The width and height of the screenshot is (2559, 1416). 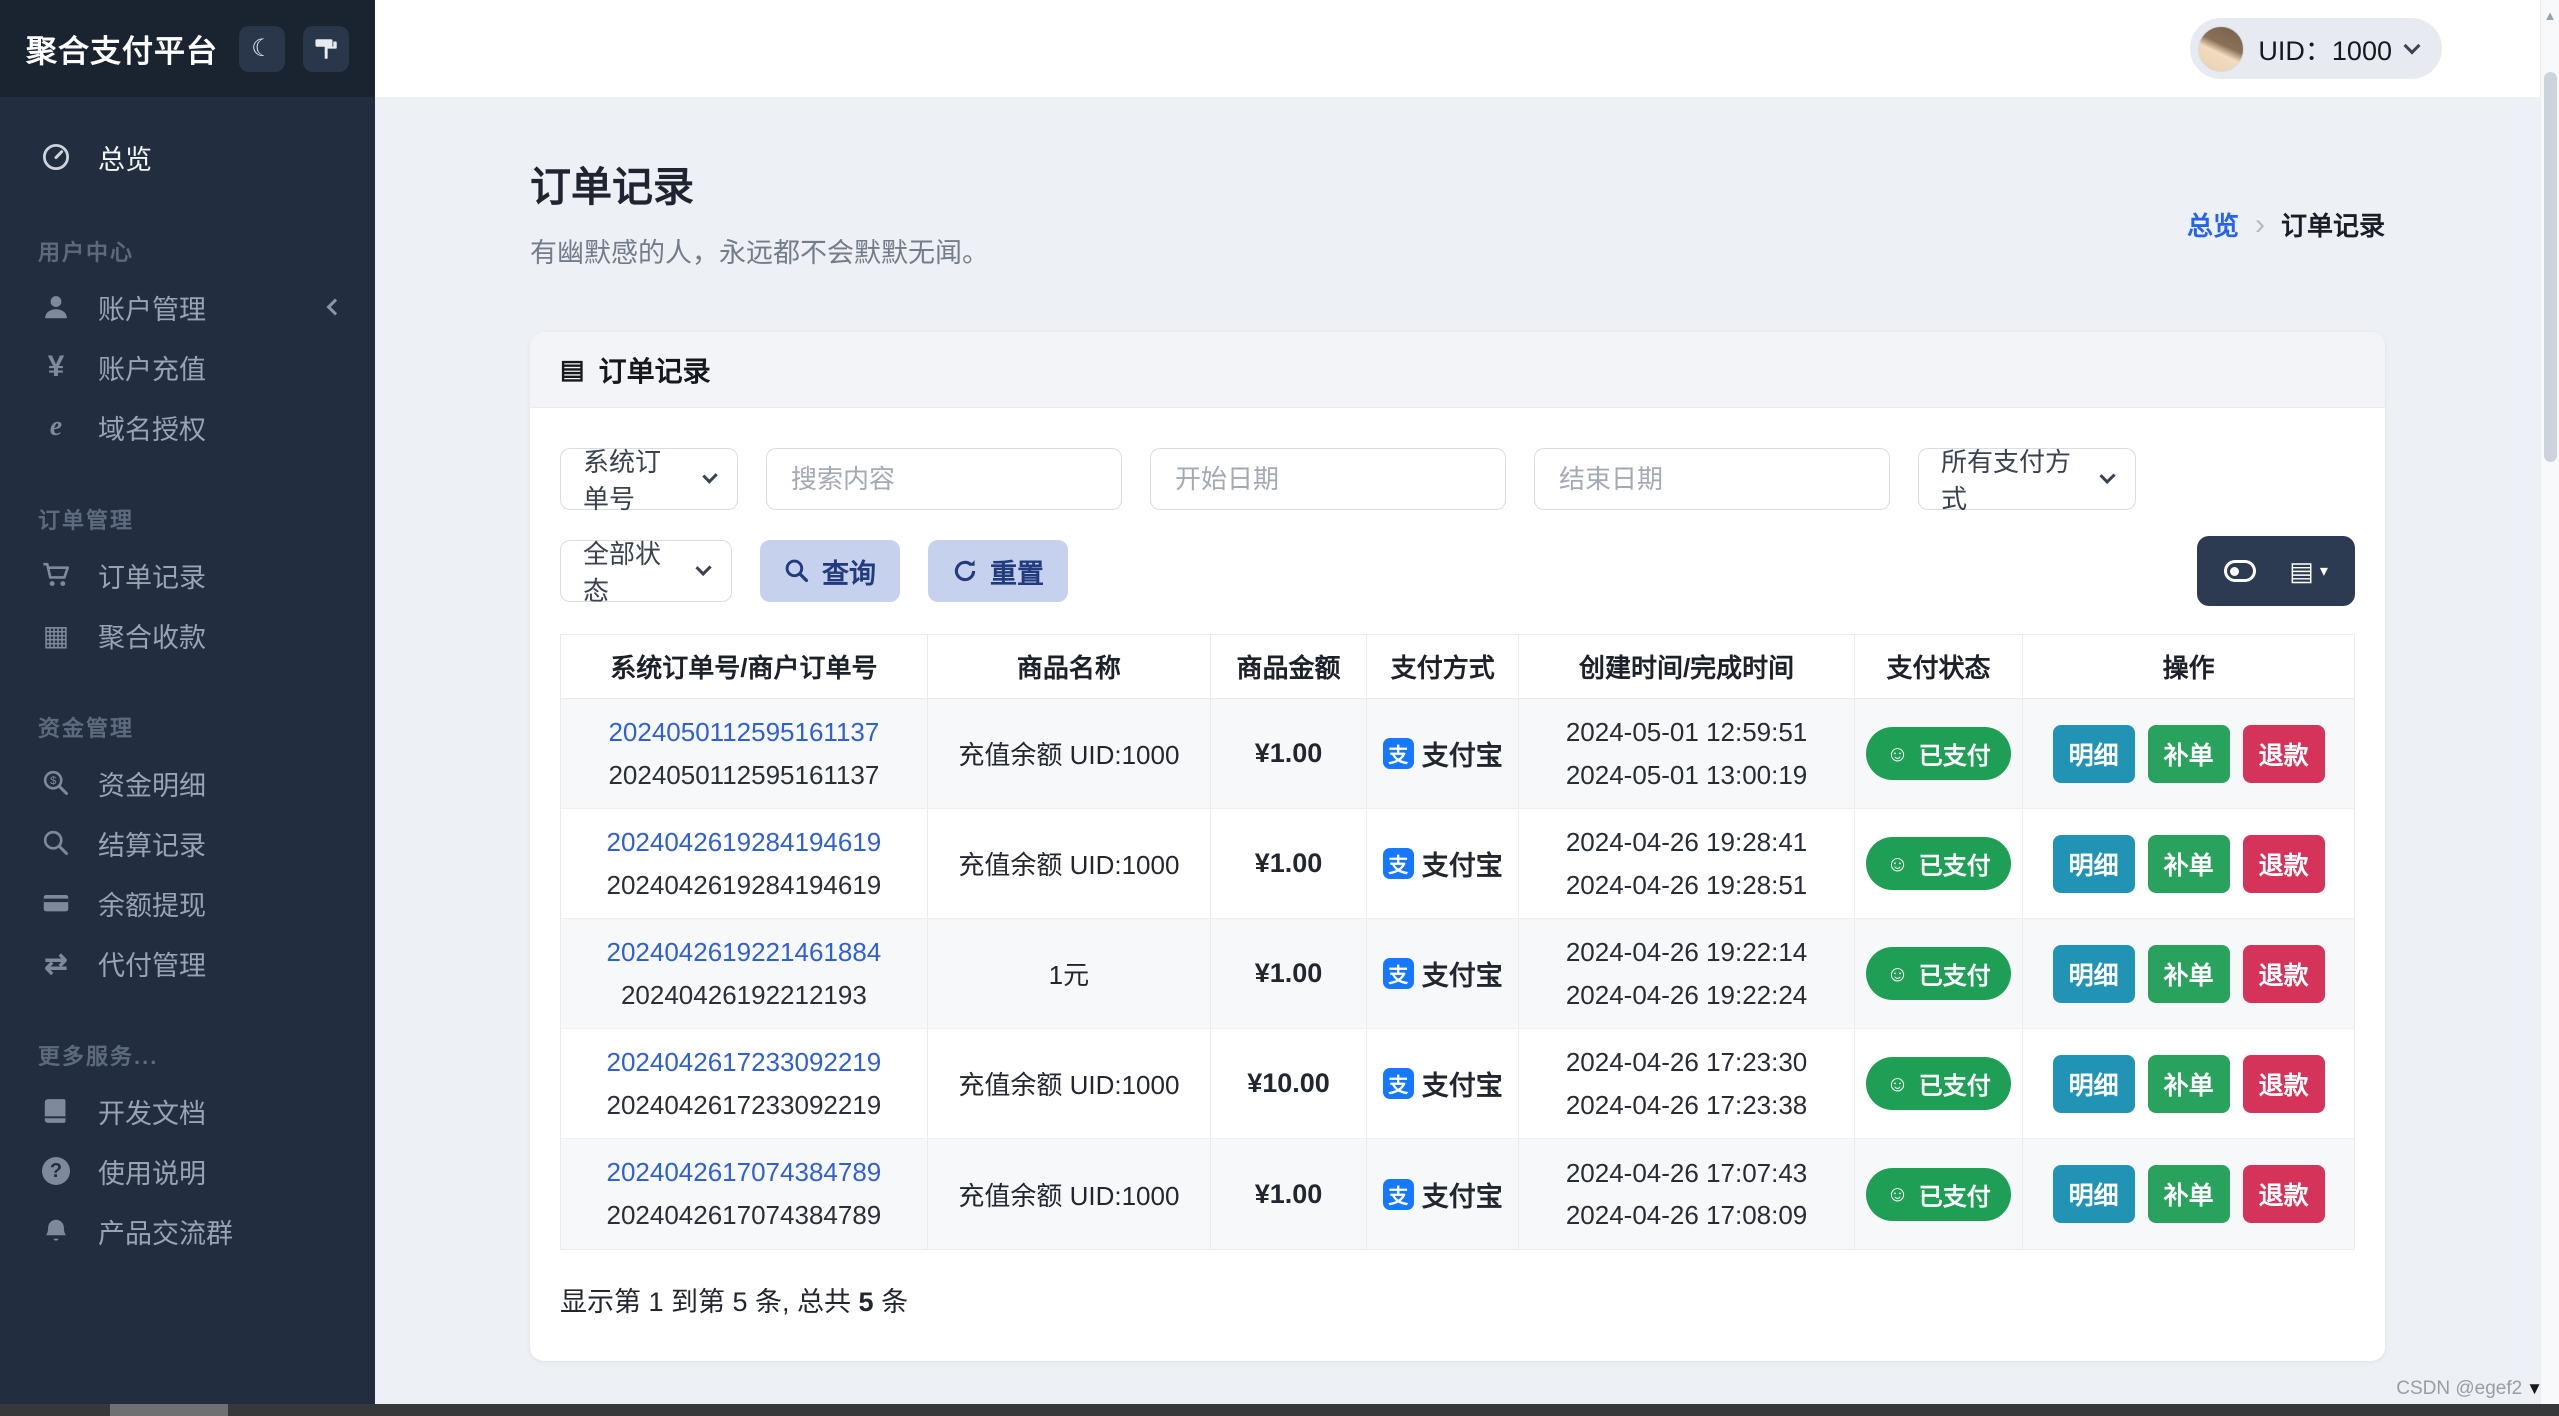 What do you see at coordinates (152, 965) in the screenshot?
I see `sidebar-item-label: 代付管理` at bounding box center [152, 965].